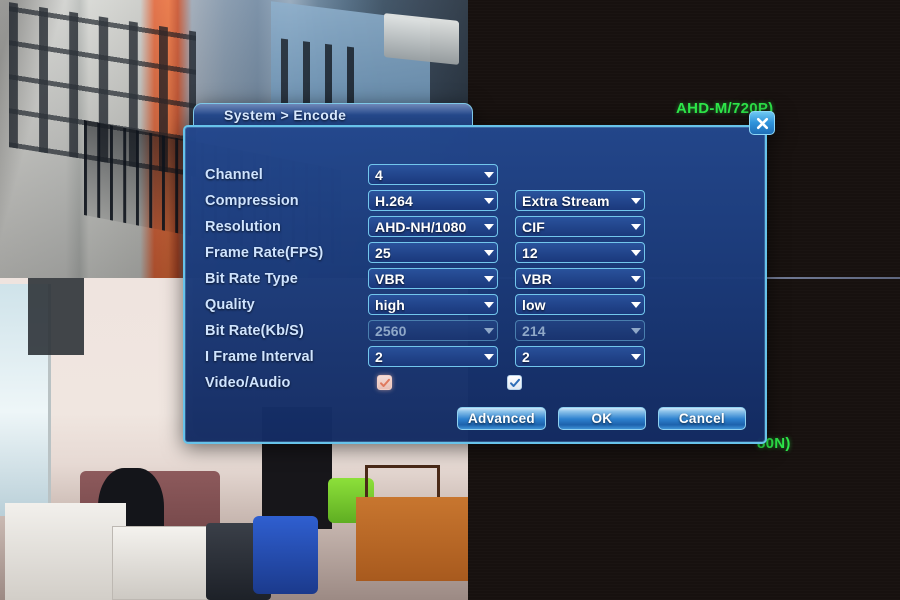  I want to click on form-row: Quality high low, so click(479, 304).